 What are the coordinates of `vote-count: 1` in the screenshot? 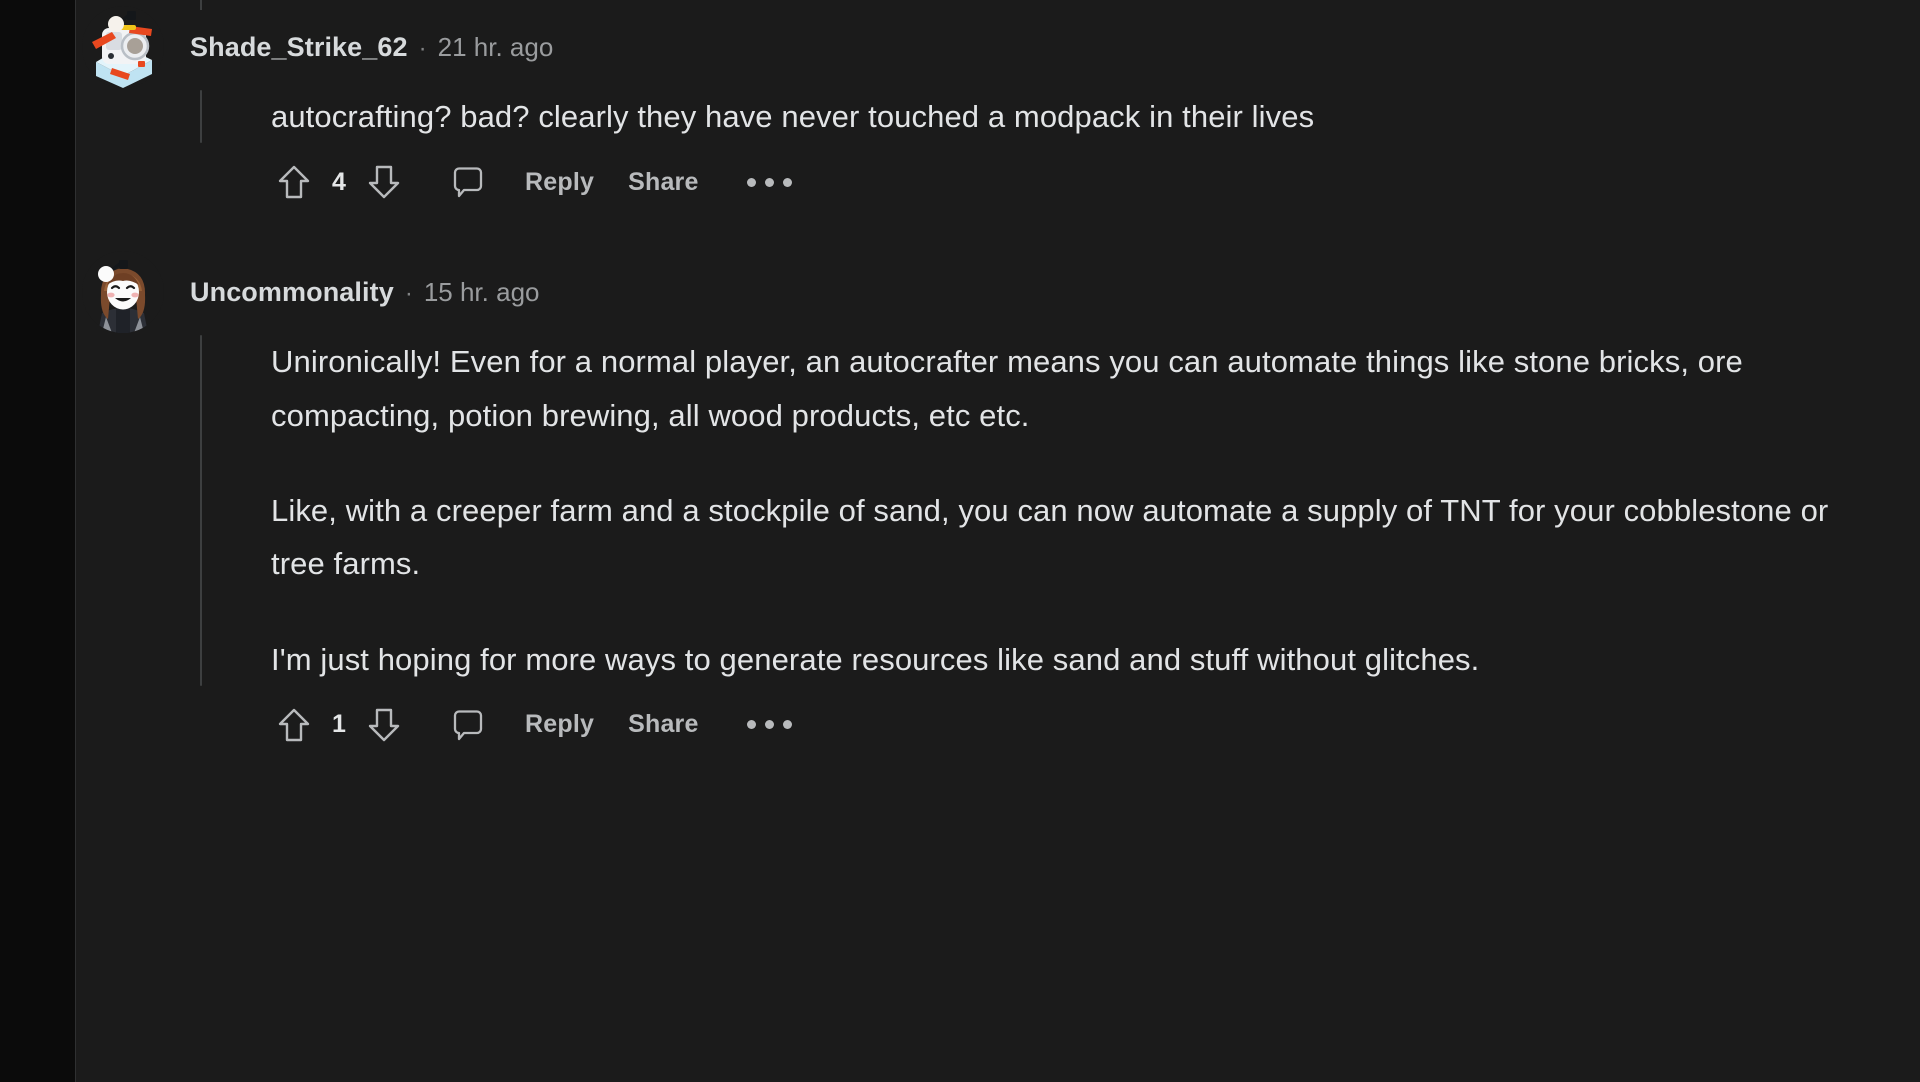 It's located at (339, 724).